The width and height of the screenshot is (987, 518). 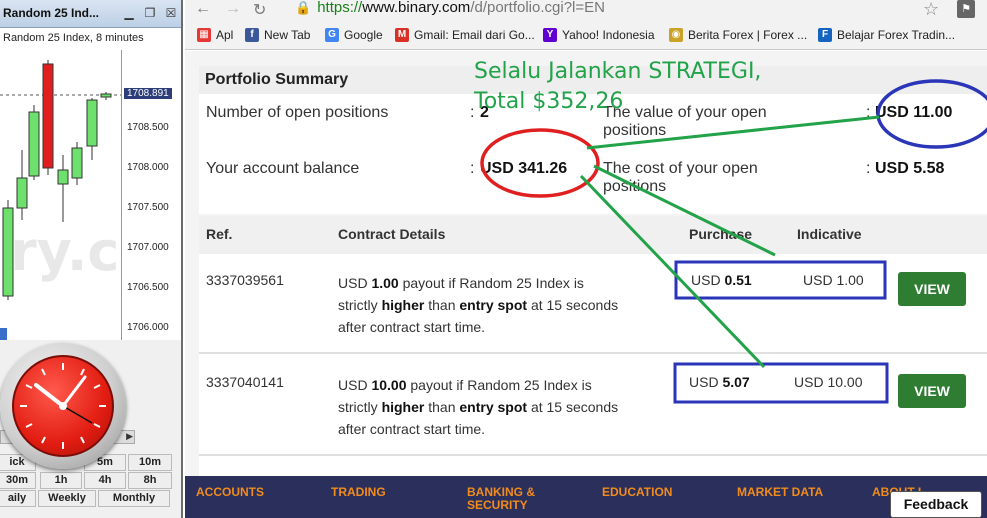 What do you see at coordinates (637, 492) in the screenshot?
I see `nav-education: EDUCATION` at bounding box center [637, 492].